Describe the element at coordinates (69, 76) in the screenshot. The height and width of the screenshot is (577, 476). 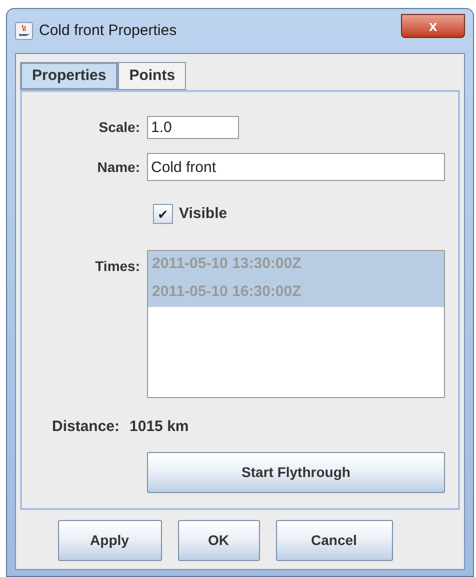
I see `tab: Properties` at that location.